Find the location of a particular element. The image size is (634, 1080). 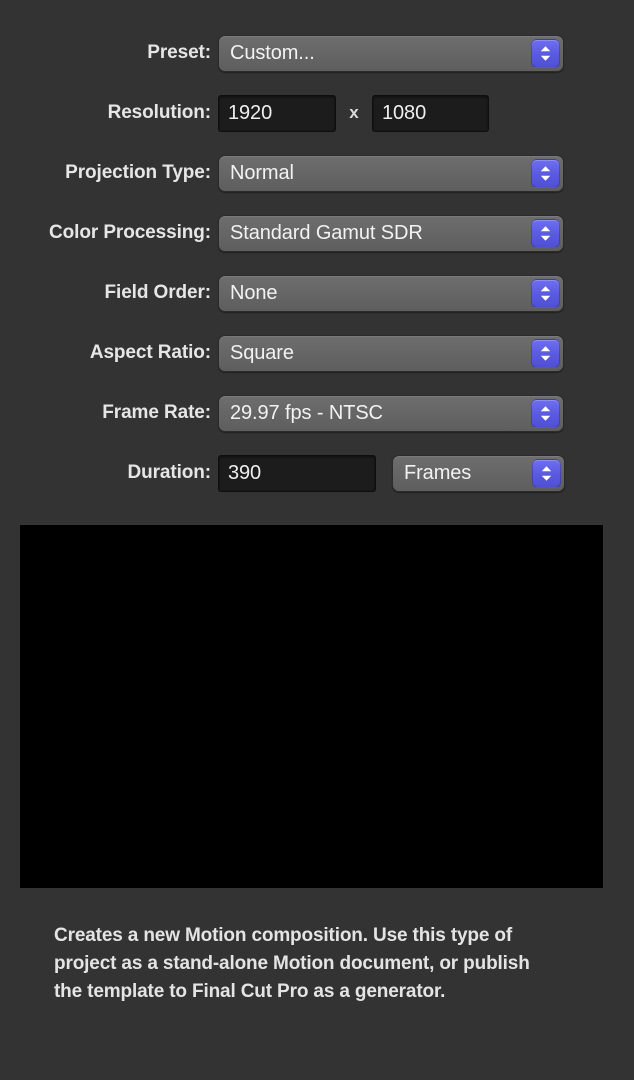

field-order-row: Field Order: None is located at coordinates (317, 293).